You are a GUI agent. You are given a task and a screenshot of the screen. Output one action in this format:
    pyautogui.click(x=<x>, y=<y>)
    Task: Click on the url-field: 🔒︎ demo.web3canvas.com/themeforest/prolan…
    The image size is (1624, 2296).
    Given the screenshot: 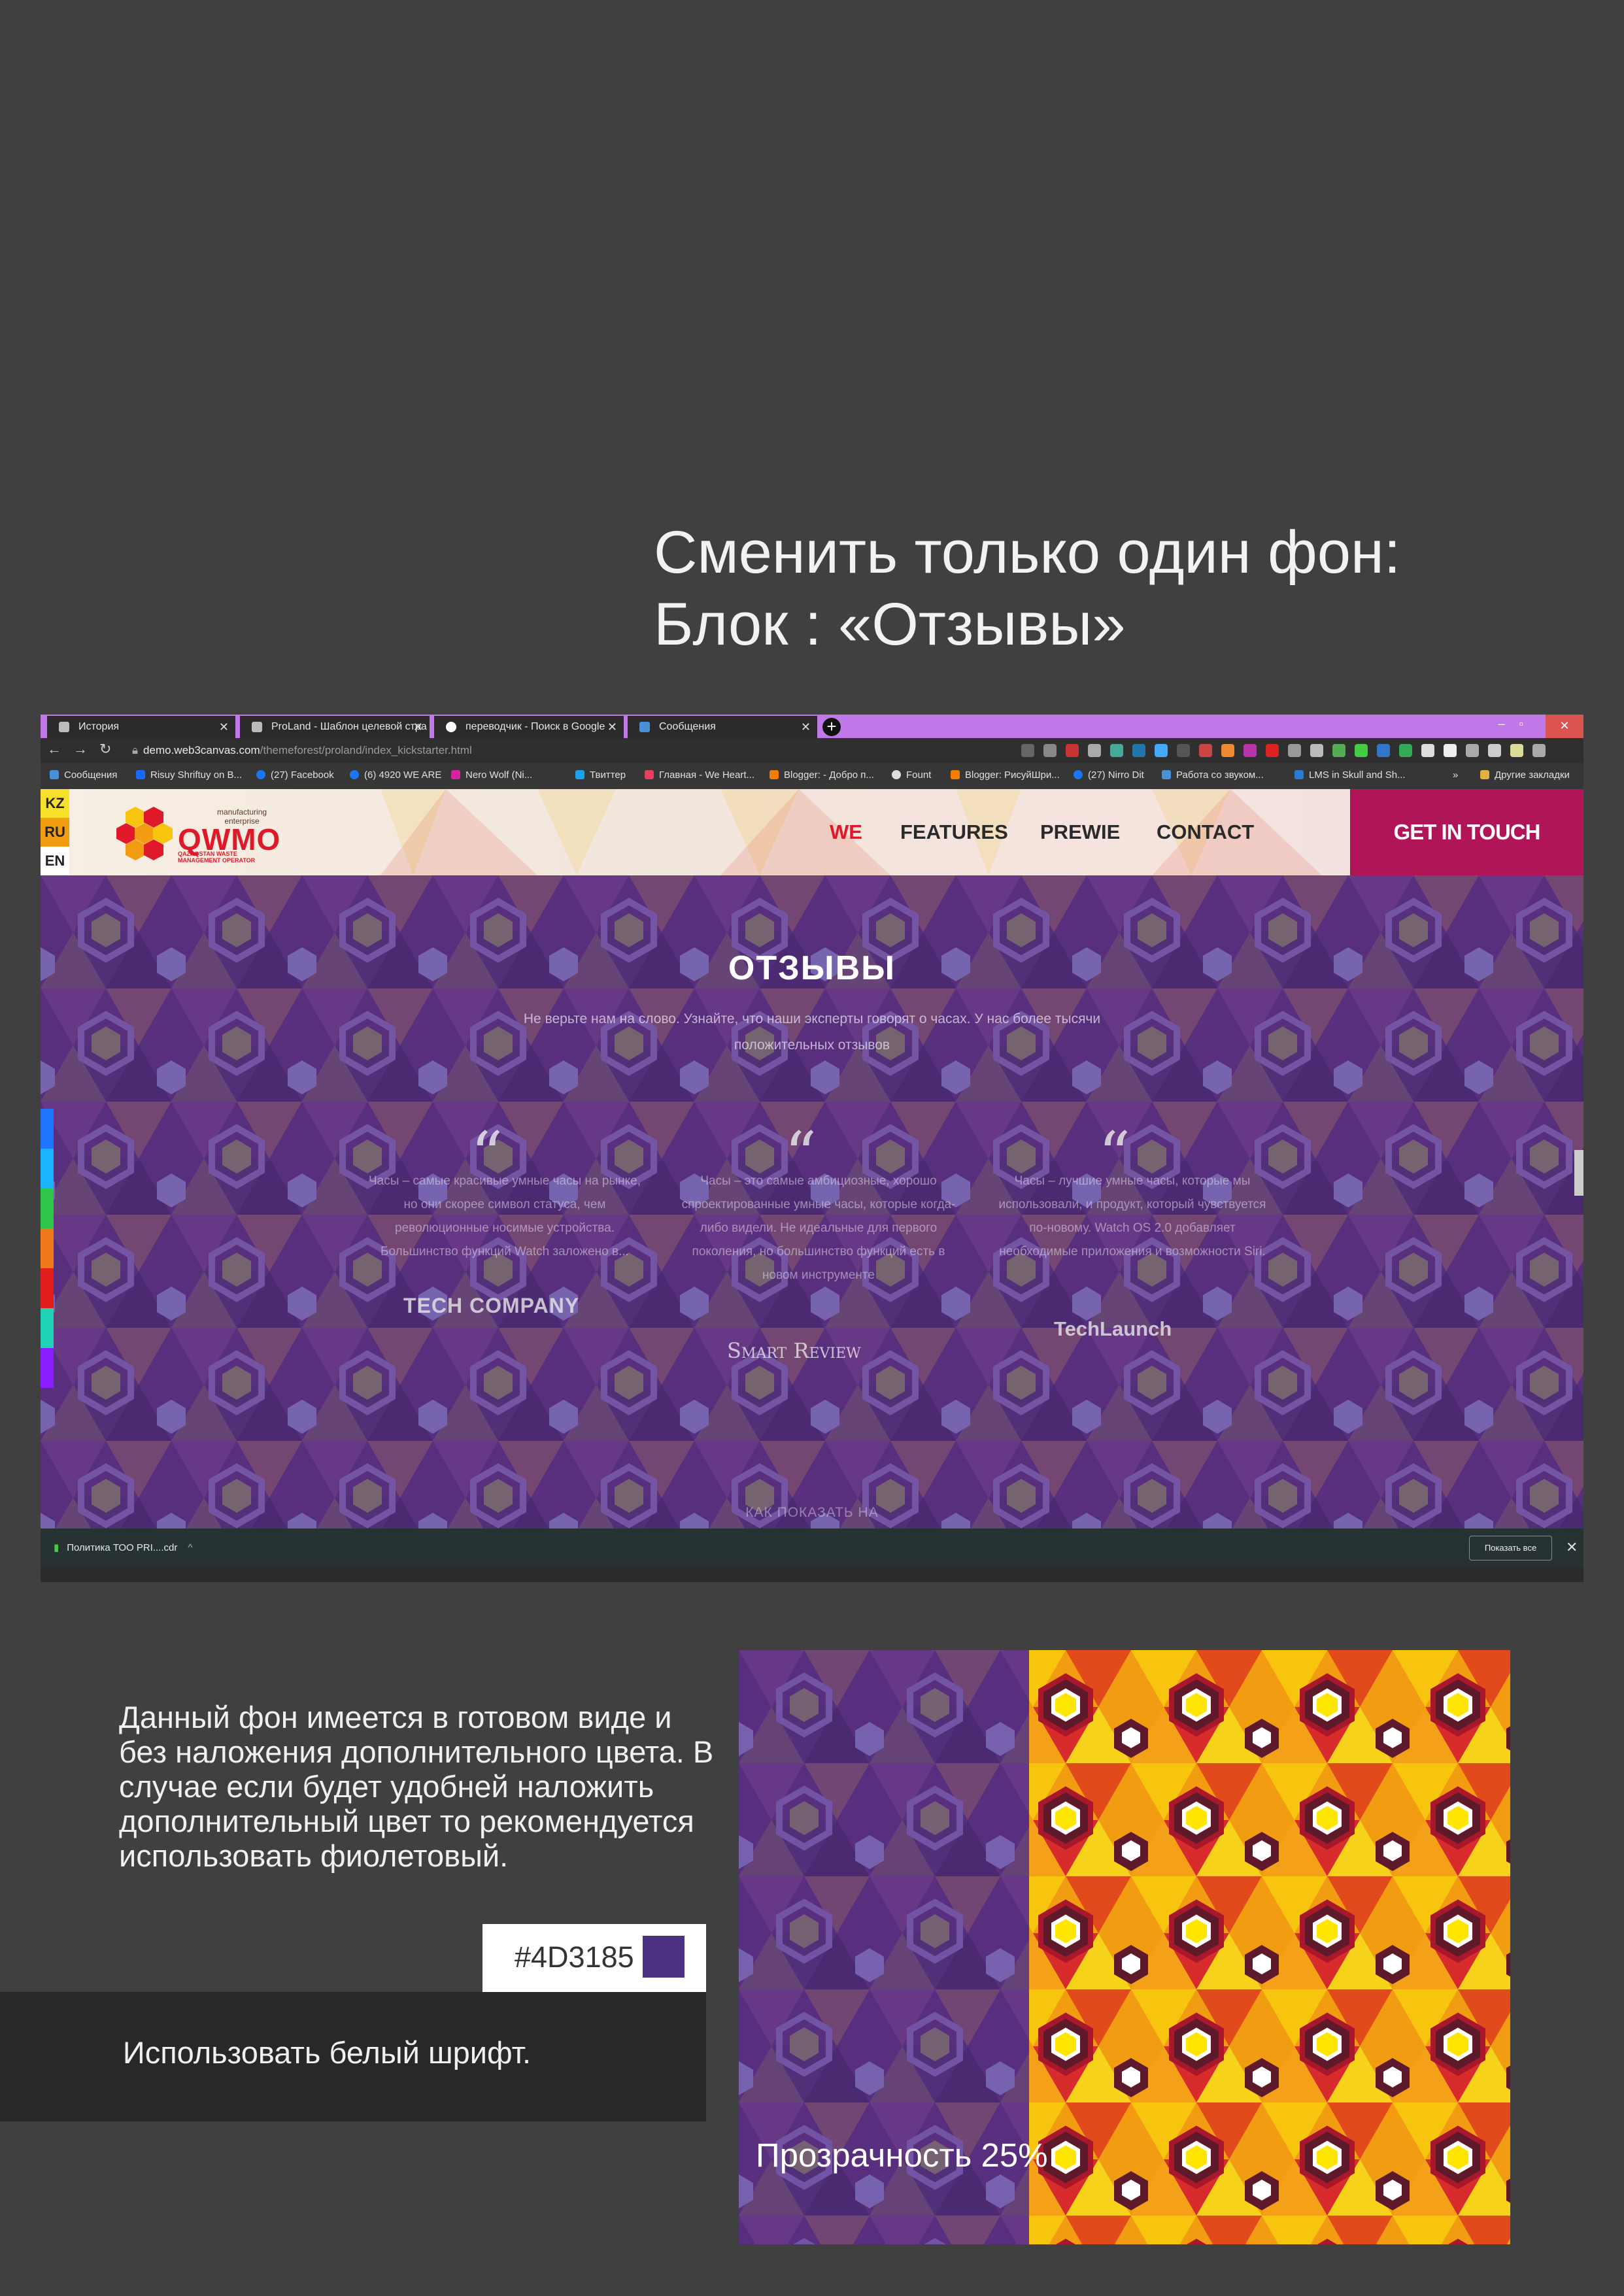 What is the action you would take?
    pyautogui.click(x=606, y=751)
    